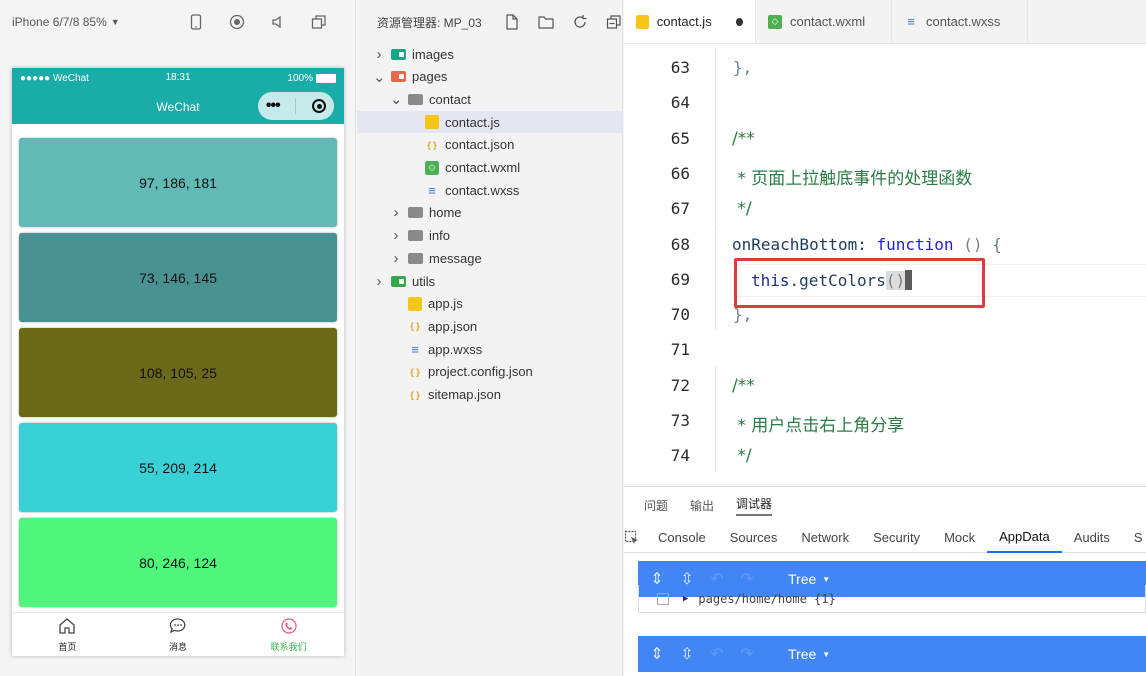 This screenshot has width=1146, height=676. I want to click on tree-item-contact-wxml: ◇ contact.wxml, so click(490, 168).